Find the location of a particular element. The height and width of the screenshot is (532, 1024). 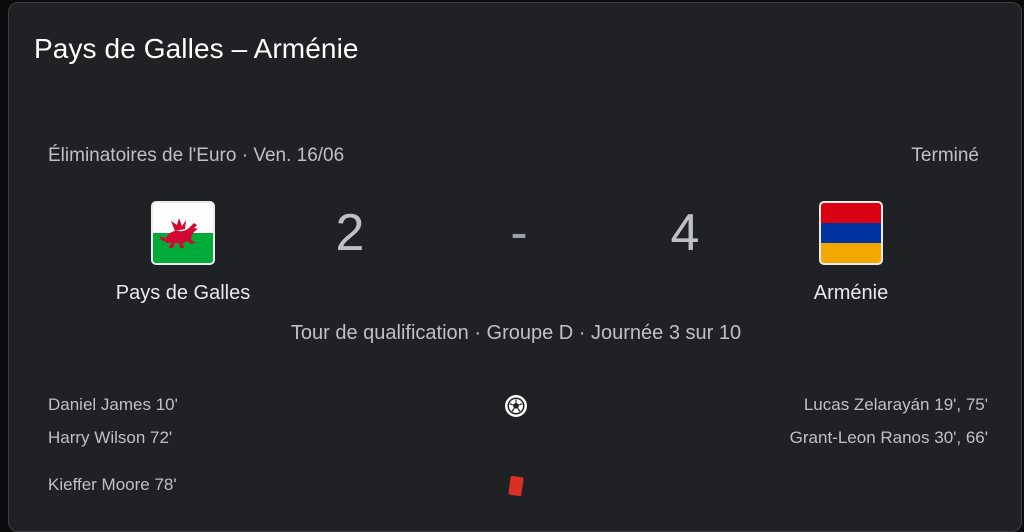

home-team-name: Pays de Galles is located at coordinates (183, 293).